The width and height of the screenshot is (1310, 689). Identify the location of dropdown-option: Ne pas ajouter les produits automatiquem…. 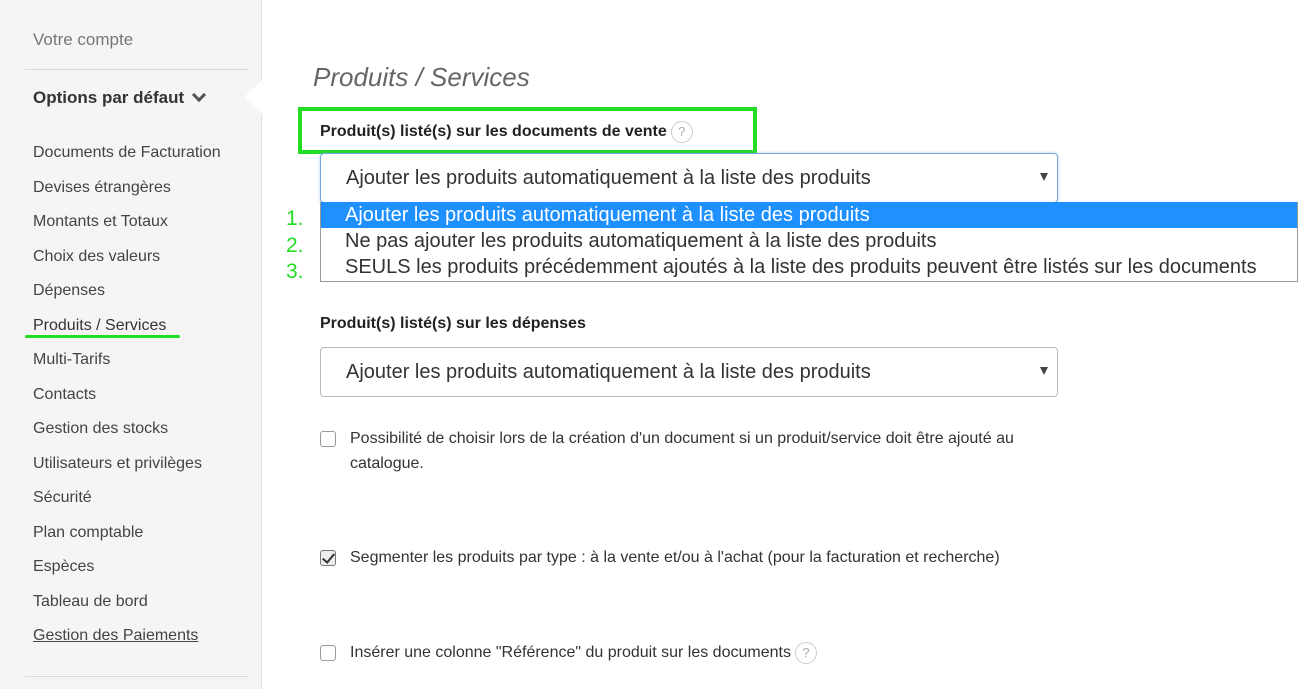
(809, 241).